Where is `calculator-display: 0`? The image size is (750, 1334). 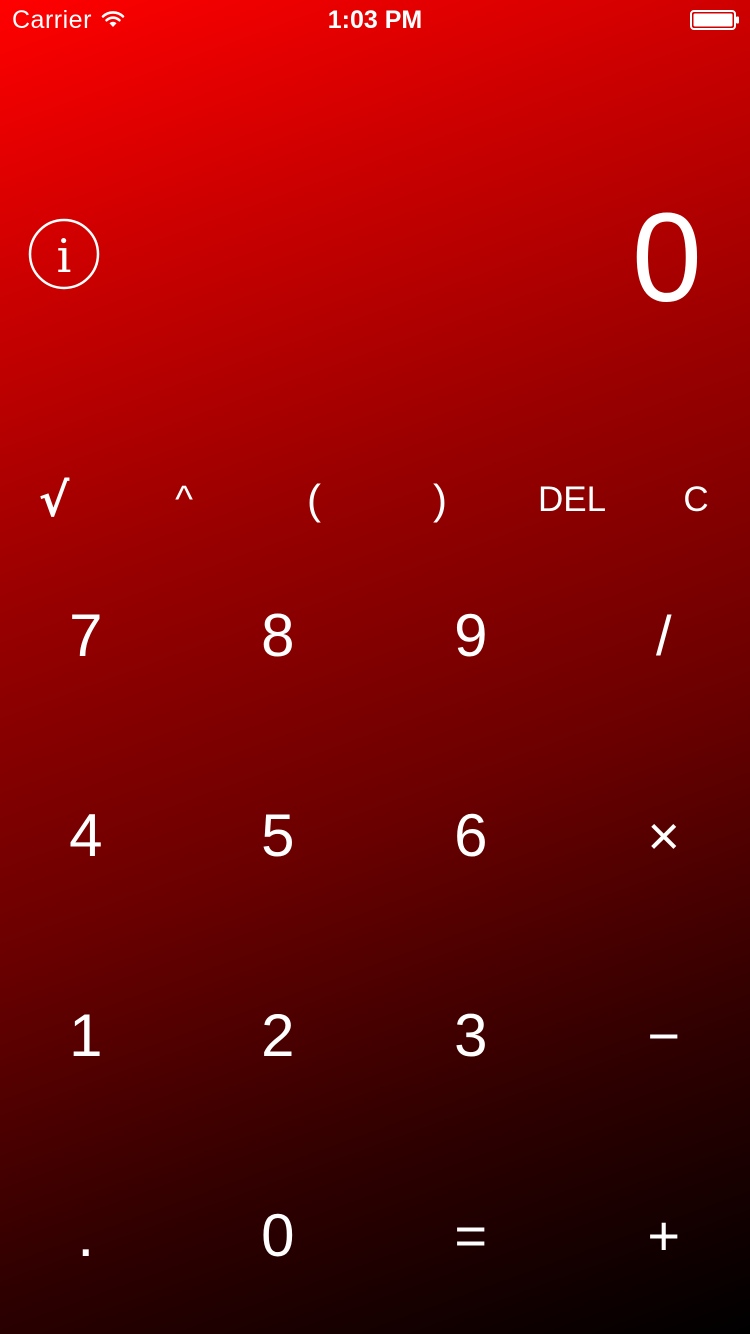
calculator-display: 0 is located at coordinates (666, 257).